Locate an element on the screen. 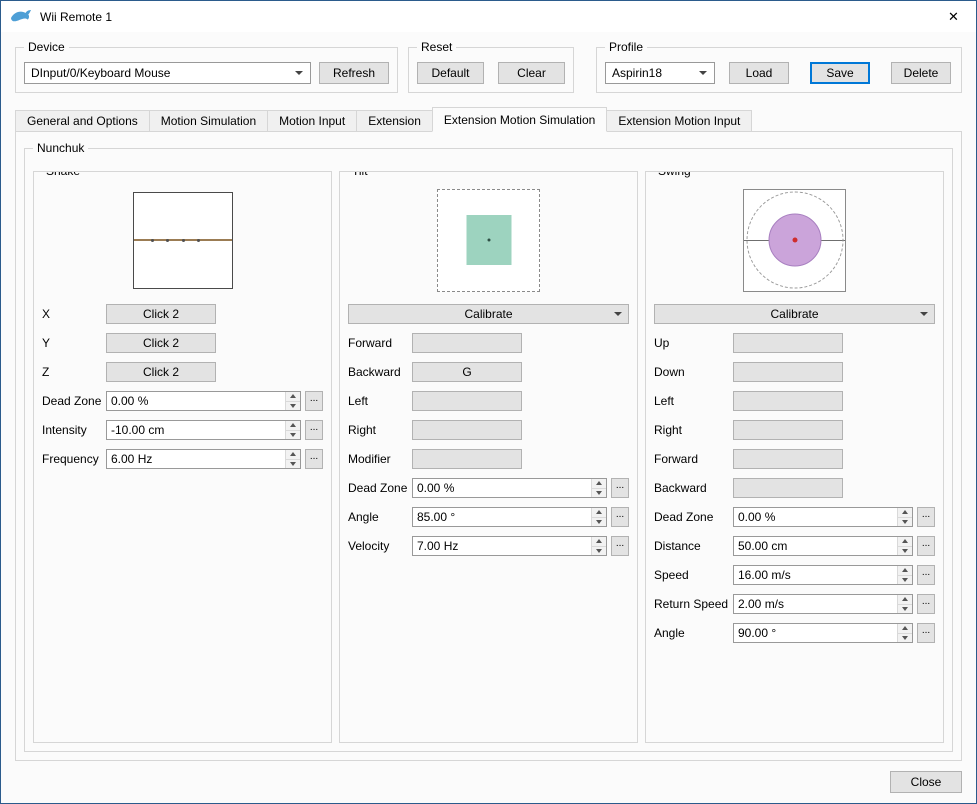  tilt-angle-spinner is located at coordinates (598, 517).